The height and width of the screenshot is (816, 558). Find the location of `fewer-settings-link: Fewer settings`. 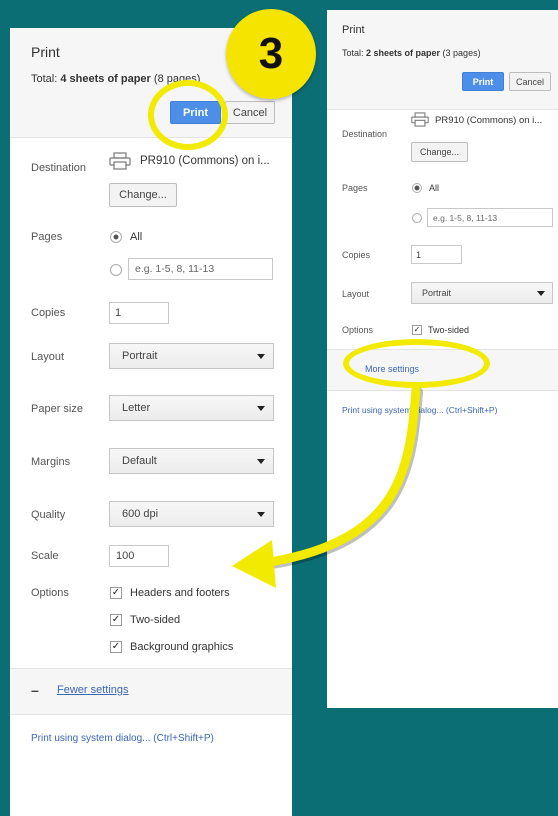

fewer-settings-link: Fewer settings is located at coordinates (93, 690).